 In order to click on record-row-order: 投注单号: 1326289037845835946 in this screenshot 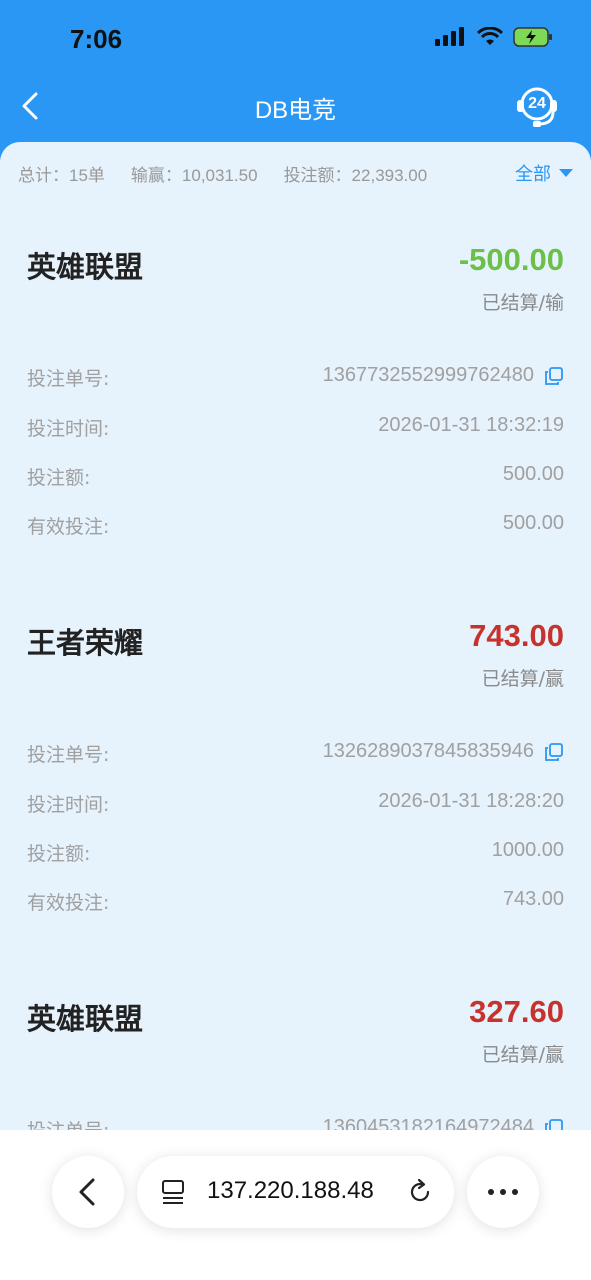, I will do `click(295, 754)`.